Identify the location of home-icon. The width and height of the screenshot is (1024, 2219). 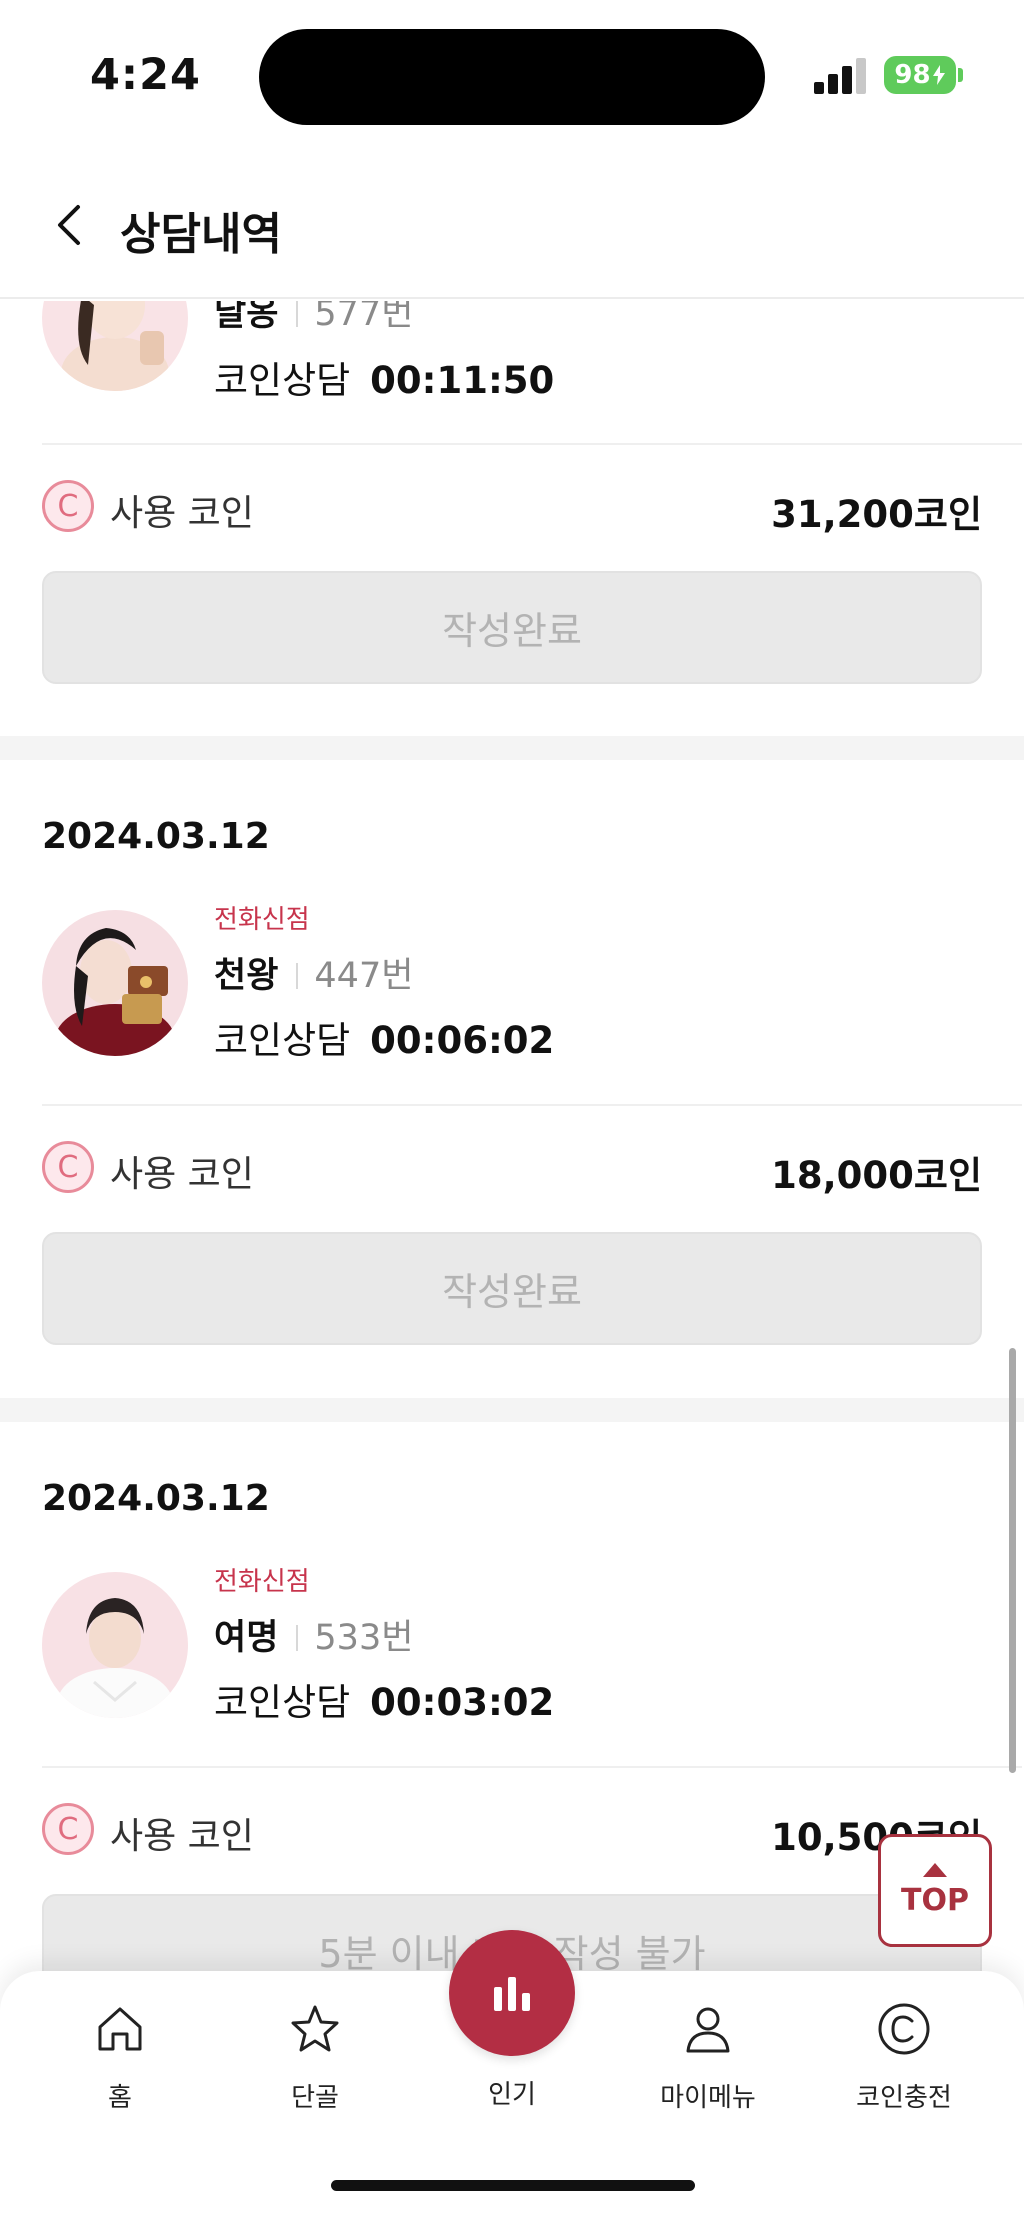
(120, 2029).